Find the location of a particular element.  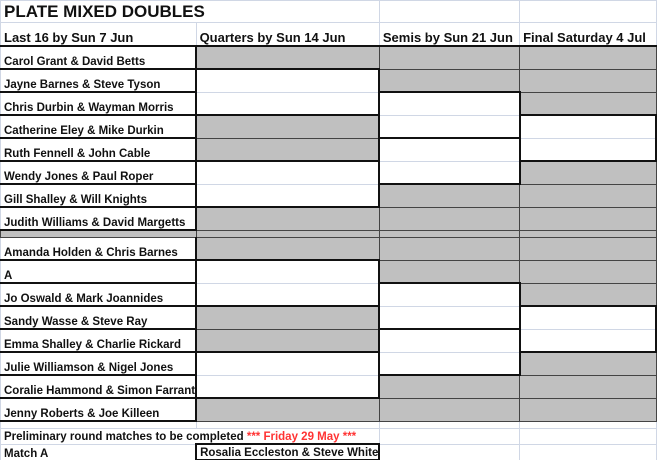

player-cell: Coralie Hammond & Simon Farrant is located at coordinates (99, 386).